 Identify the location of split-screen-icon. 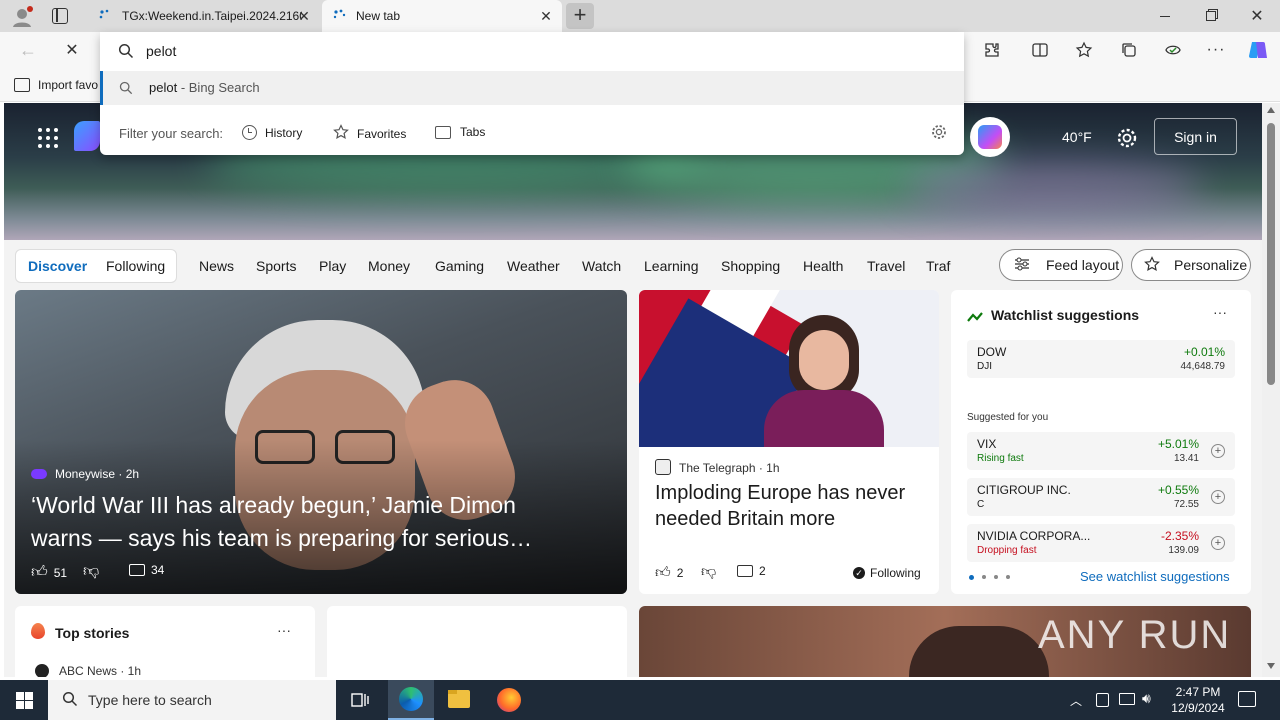
(1040, 50).